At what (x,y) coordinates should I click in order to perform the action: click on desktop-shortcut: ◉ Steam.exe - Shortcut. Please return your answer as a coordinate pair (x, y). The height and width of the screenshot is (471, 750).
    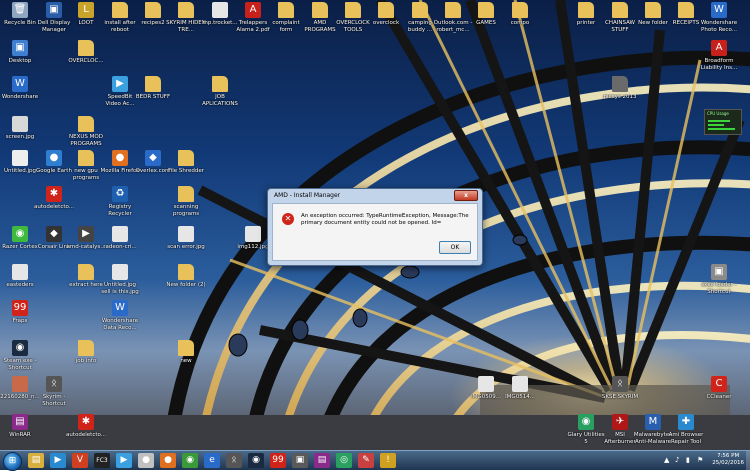
    Looking at the image, I should click on (20, 355).